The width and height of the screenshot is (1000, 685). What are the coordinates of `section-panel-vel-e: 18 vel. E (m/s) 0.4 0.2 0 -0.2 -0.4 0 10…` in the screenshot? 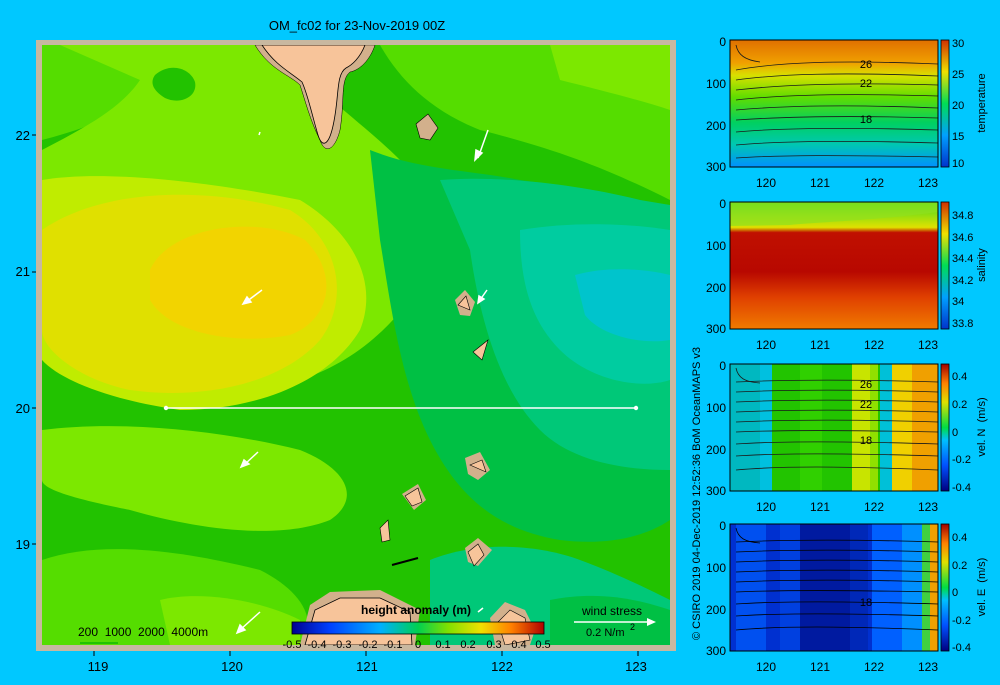 It's located at (847, 596).